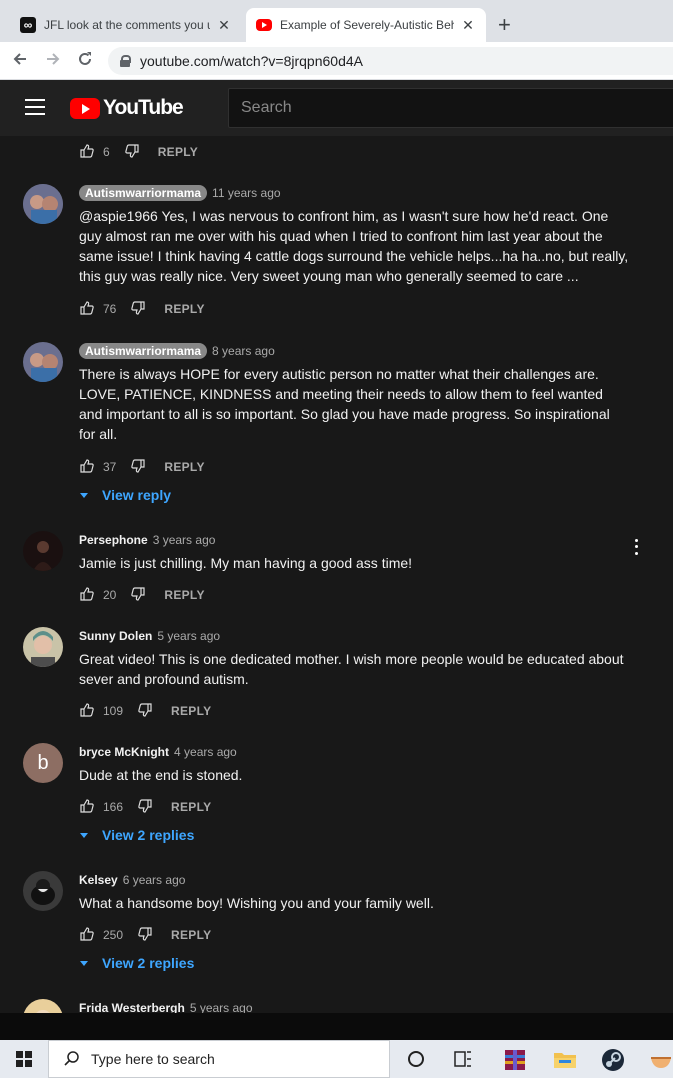  I want to click on avatar: b, so click(43, 763).